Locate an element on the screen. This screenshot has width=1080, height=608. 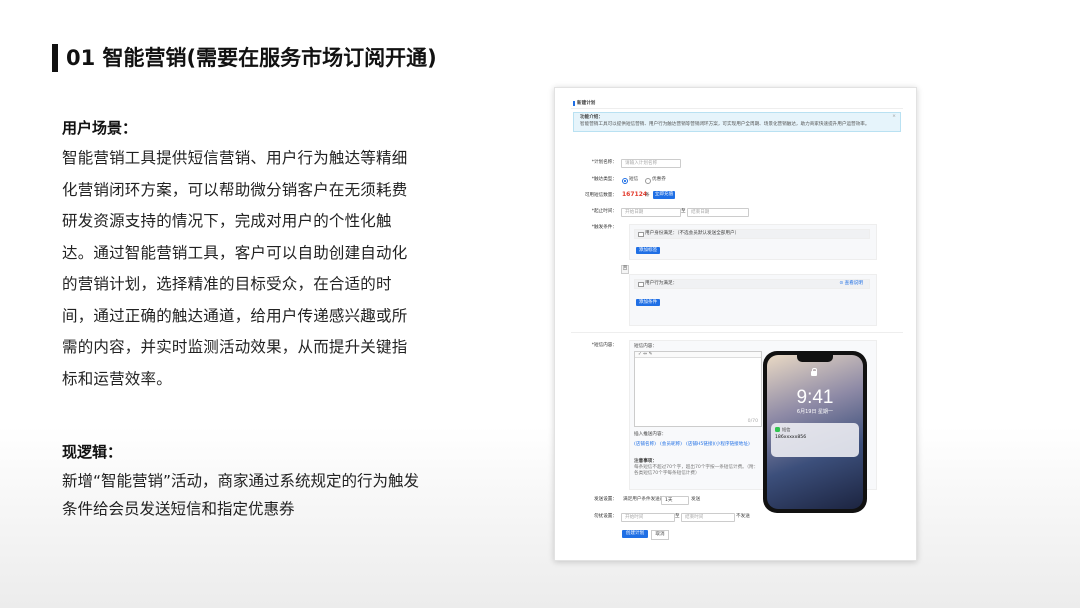
behavior-text: 用户行为满足： is located at coordinates (661, 283).